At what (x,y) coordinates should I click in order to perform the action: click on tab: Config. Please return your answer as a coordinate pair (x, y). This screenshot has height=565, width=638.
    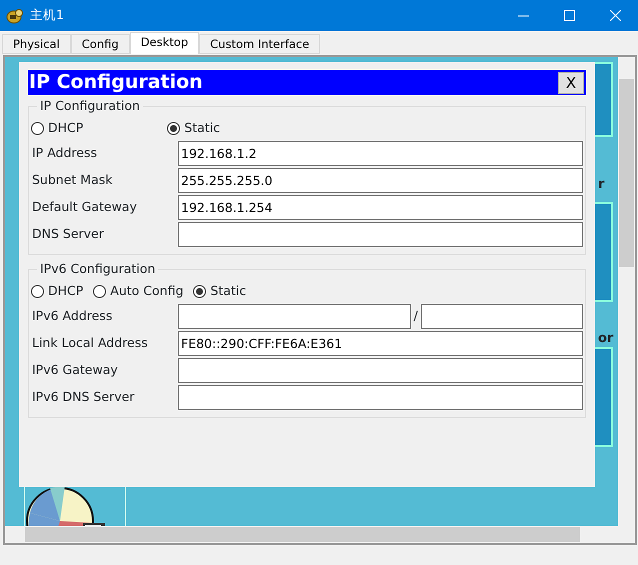
    Looking at the image, I should click on (100, 44).